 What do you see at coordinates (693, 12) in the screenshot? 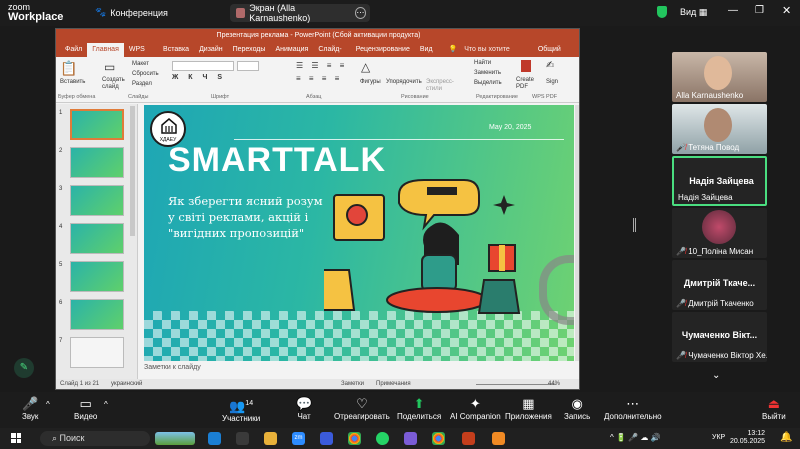
I see `view-button: Вид ▦` at bounding box center [693, 12].